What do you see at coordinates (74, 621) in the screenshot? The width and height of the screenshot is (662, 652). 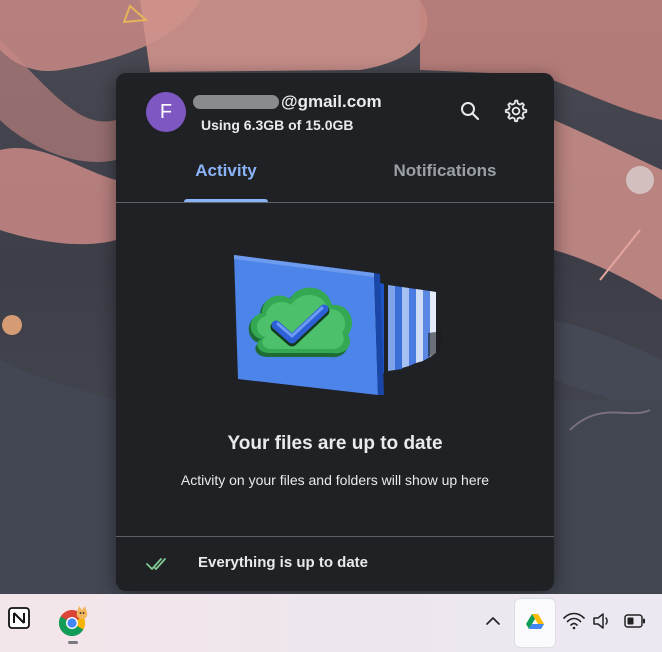 I see `chrome-icon` at bounding box center [74, 621].